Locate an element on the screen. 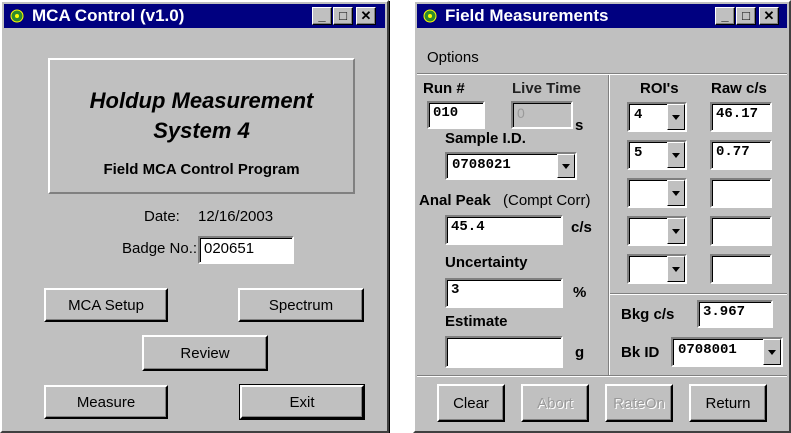 Image resolution: width=791 pixels, height=433 pixels. uncertainty-unit: % is located at coordinates (580, 292).